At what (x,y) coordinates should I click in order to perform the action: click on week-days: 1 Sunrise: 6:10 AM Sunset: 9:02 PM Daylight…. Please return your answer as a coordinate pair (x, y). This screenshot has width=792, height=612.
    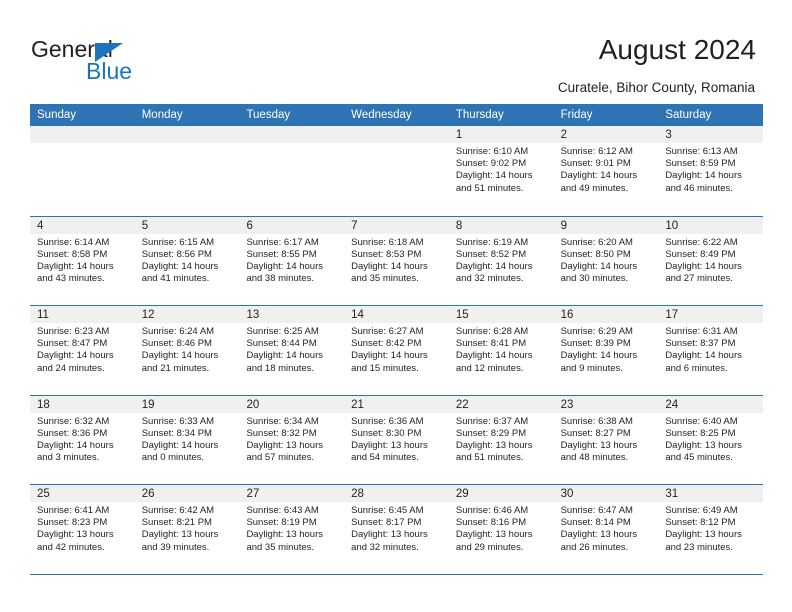
    Looking at the image, I should click on (396, 171).